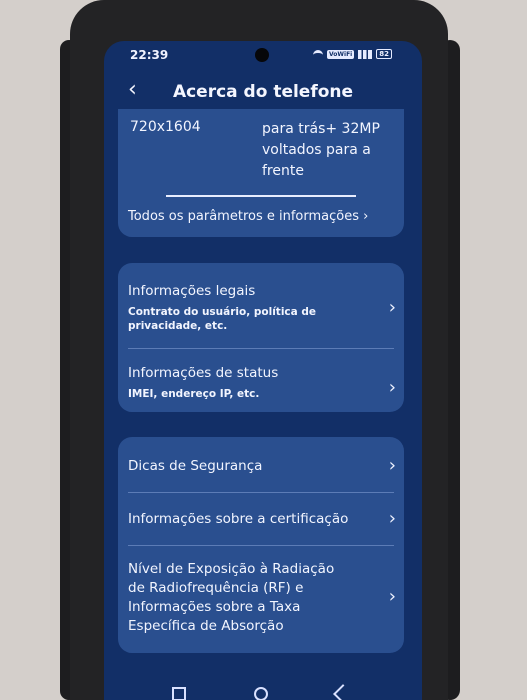 The height and width of the screenshot is (700, 527). What do you see at coordinates (214, 607) in the screenshot?
I see `sar-line: Informações sobre a Taxa` at bounding box center [214, 607].